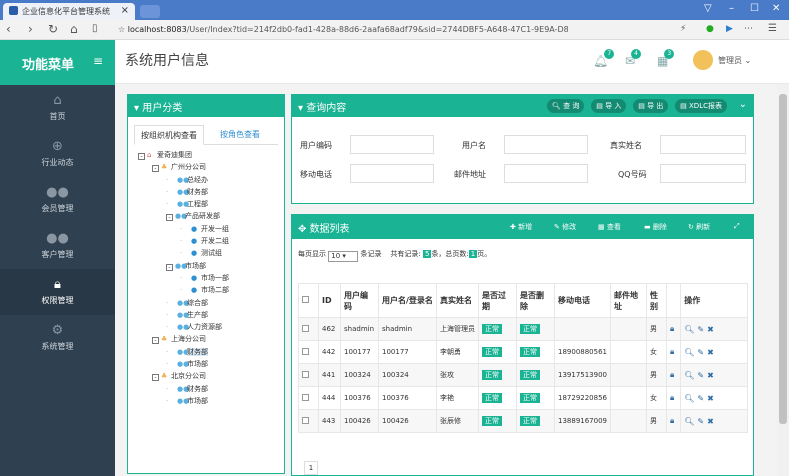 This screenshot has height=476, width=789. Describe the element at coordinates (57, 338) in the screenshot. I see `sidebar-item-system: ⚙ 系统管理` at that location.